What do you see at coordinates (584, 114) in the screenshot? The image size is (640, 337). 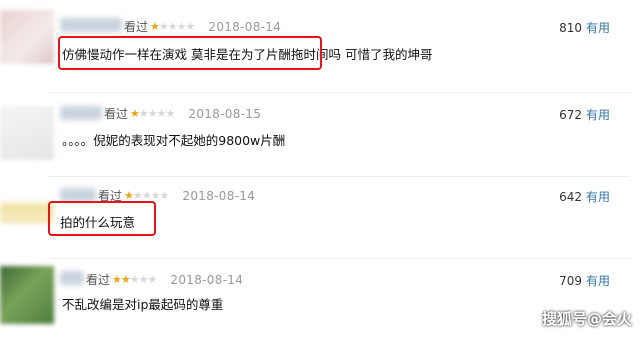 I see `vote-count: 672 有用` at bounding box center [584, 114].